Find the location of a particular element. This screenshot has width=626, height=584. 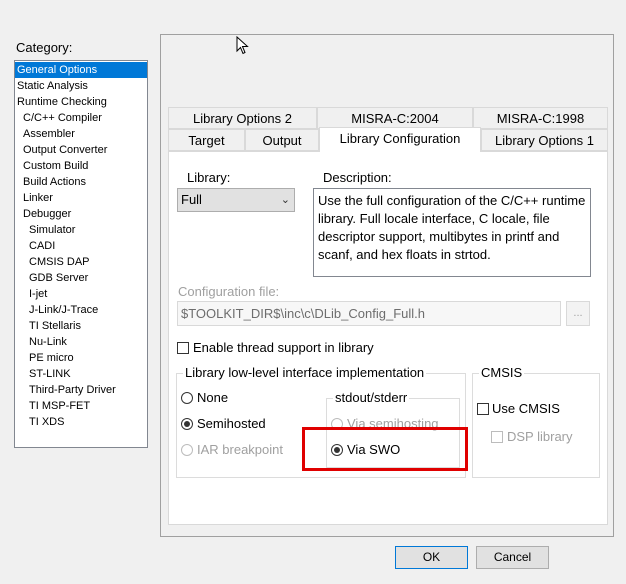

category-item-nu-link: Nu-Link is located at coordinates (81, 342).